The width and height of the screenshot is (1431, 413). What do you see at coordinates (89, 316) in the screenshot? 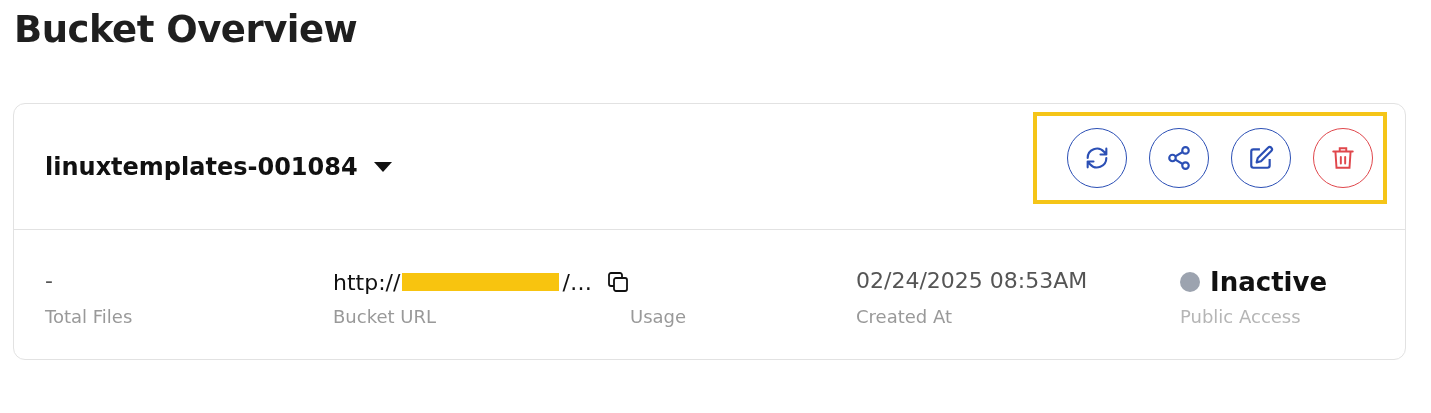
I see `total-files-label: Total Files` at bounding box center [89, 316].